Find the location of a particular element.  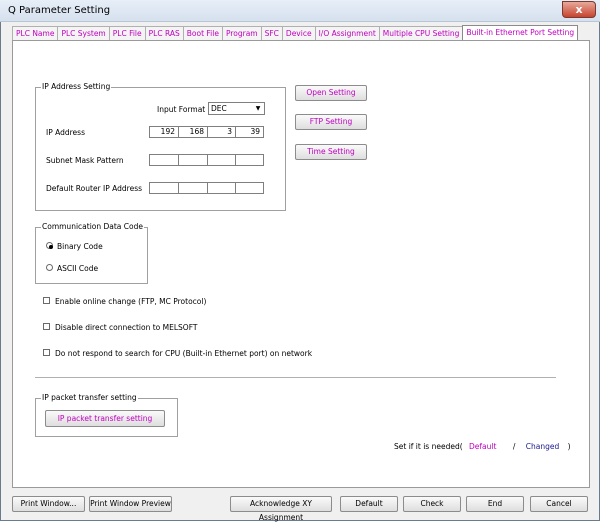

ip-address-octet-4: 39 is located at coordinates (249, 132).